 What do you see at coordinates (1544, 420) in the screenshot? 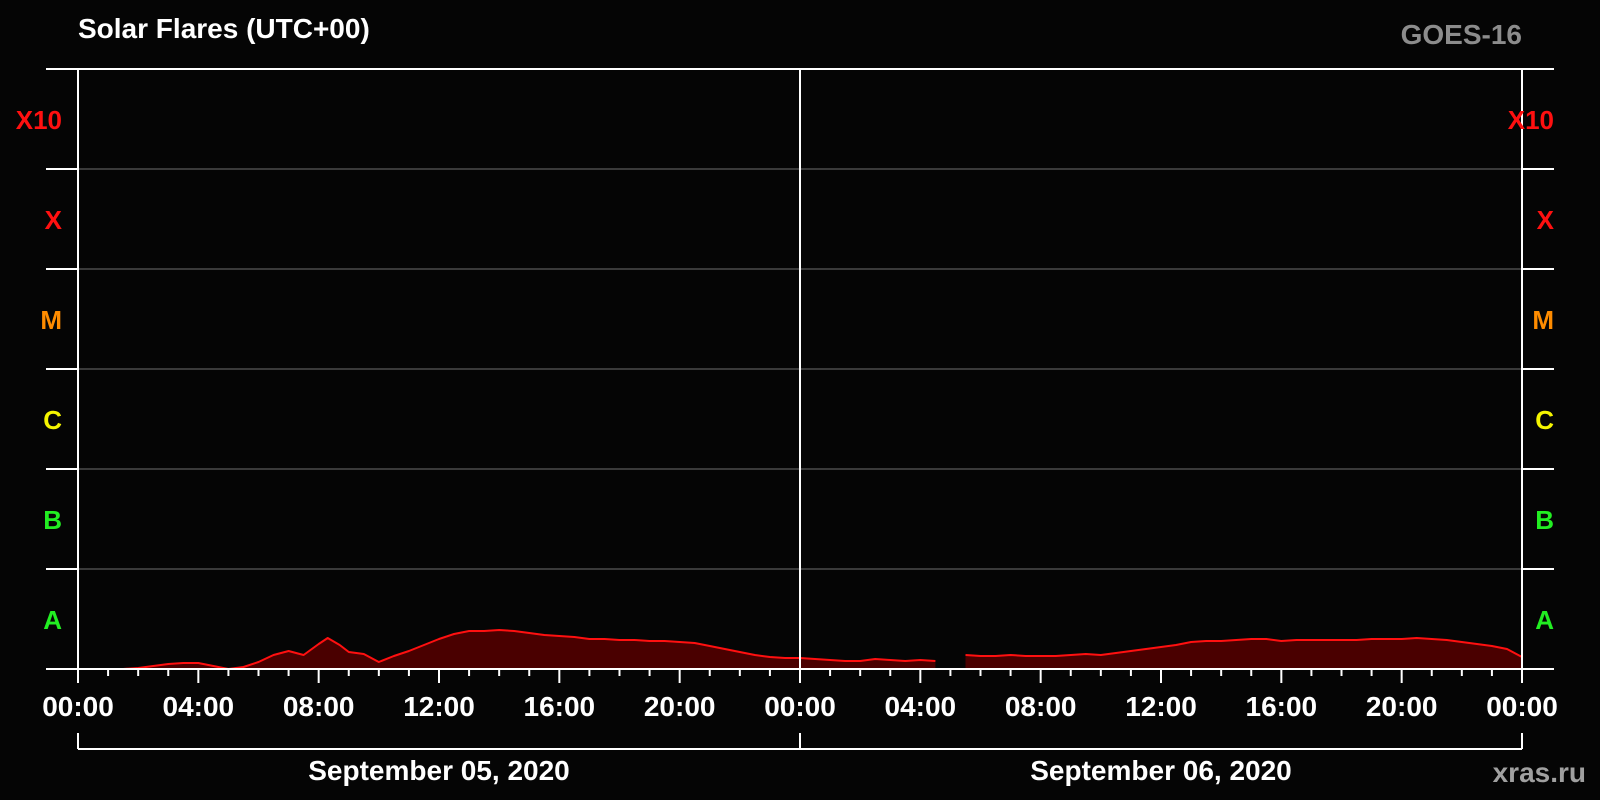
I see `y-class-label-right: C` at bounding box center [1544, 420].